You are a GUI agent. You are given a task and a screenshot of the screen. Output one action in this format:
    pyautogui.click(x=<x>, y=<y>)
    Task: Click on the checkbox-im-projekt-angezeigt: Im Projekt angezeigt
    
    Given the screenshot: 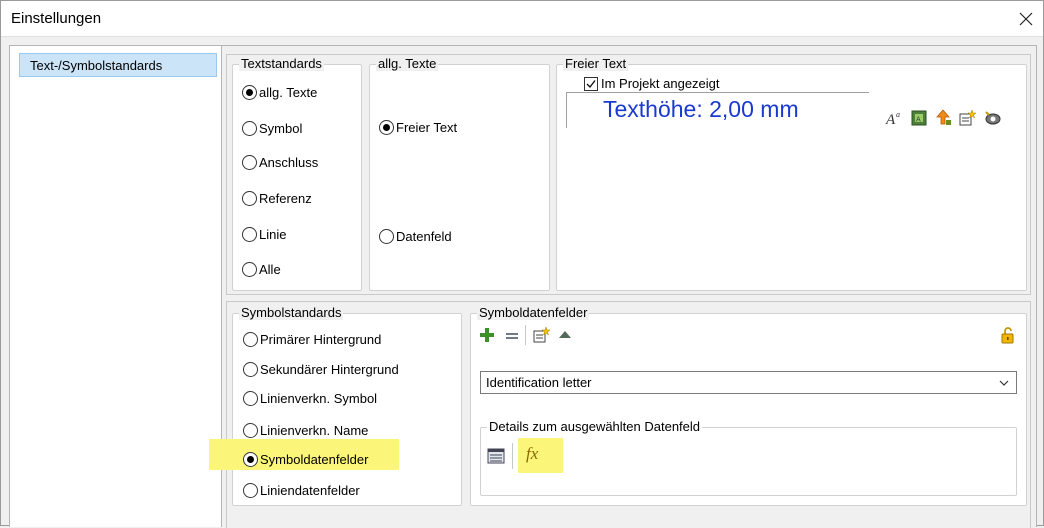 What is the action you would take?
    pyautogui.click(x=652, y=83)
    